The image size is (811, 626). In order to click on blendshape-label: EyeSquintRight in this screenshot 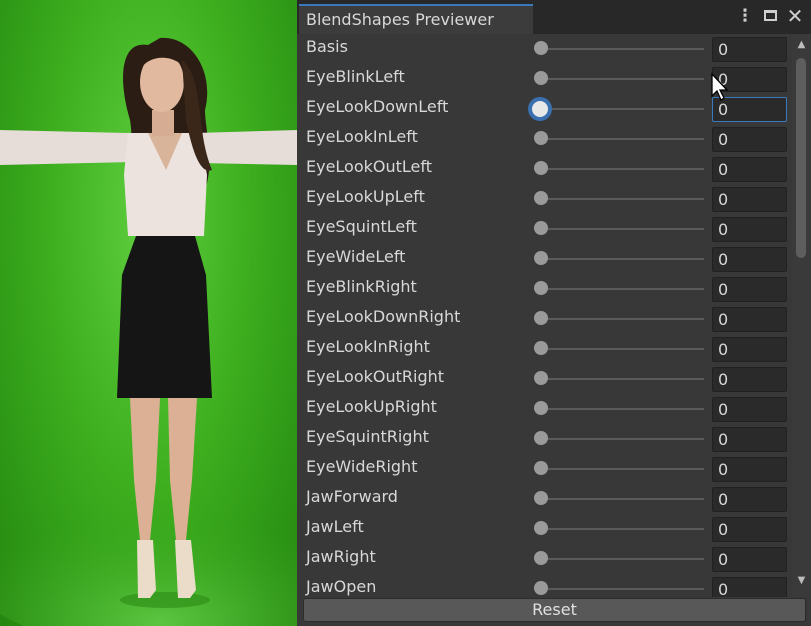, I will do `click(367, 436)`.